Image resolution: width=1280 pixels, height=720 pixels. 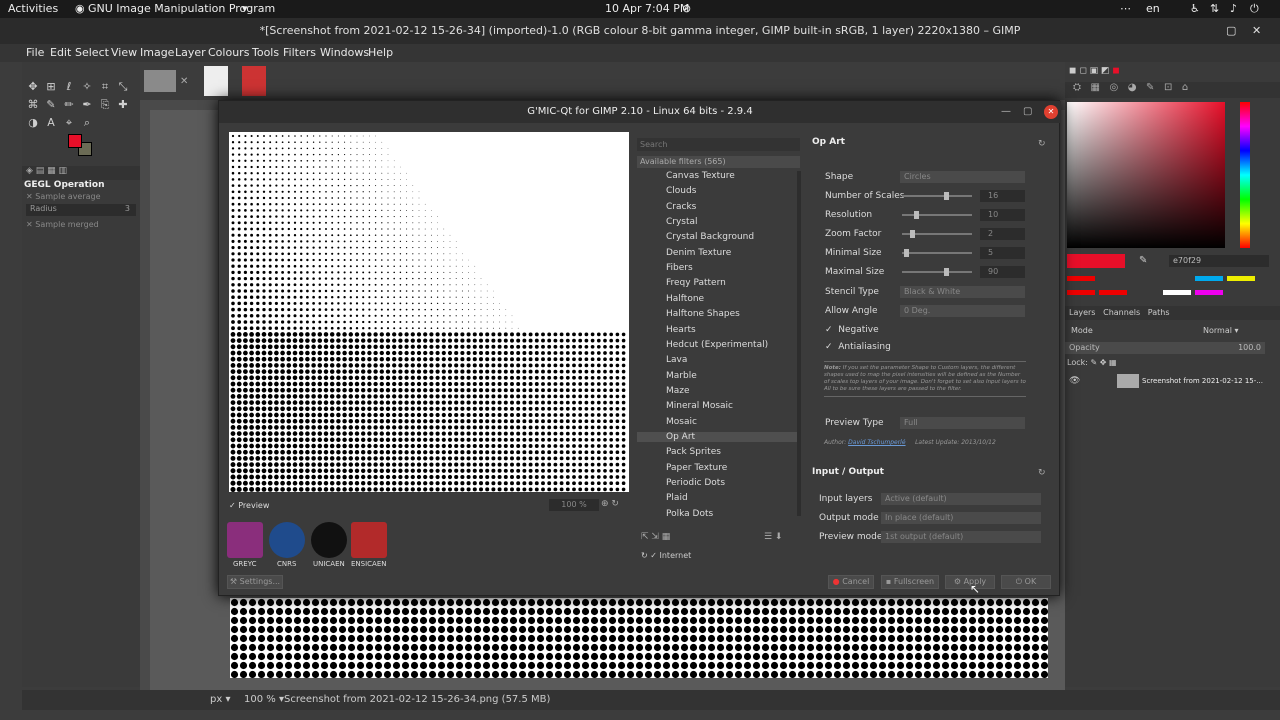 What do you see at coordinates (69, 105) in the screenshot?
I see `pencil-icon: ✏` at bounding box center [69, 105].